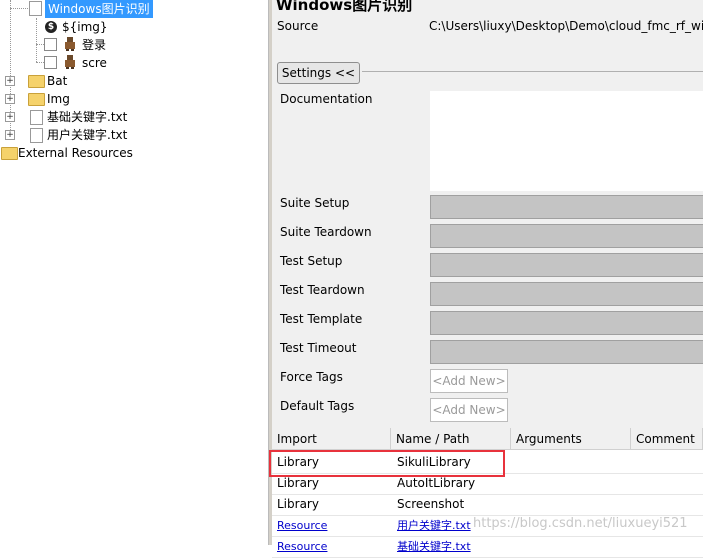 The height and width of the screenshot is (558, 703). What do you see at coordinates (57, 81) in the screenshot?
I see `tree-item-bat: Bat` at bounding box center [57, 81].